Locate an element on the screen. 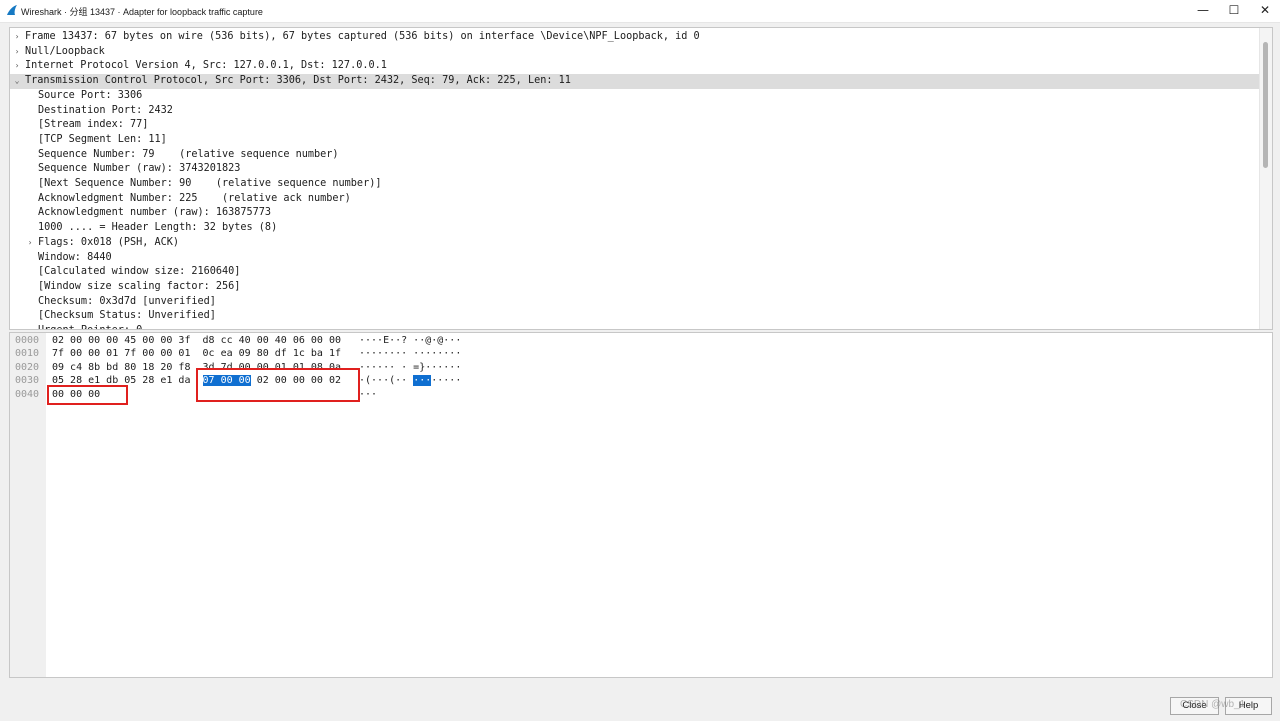  ascii-bytes-text: ····· is located at coordinates (446, 381).